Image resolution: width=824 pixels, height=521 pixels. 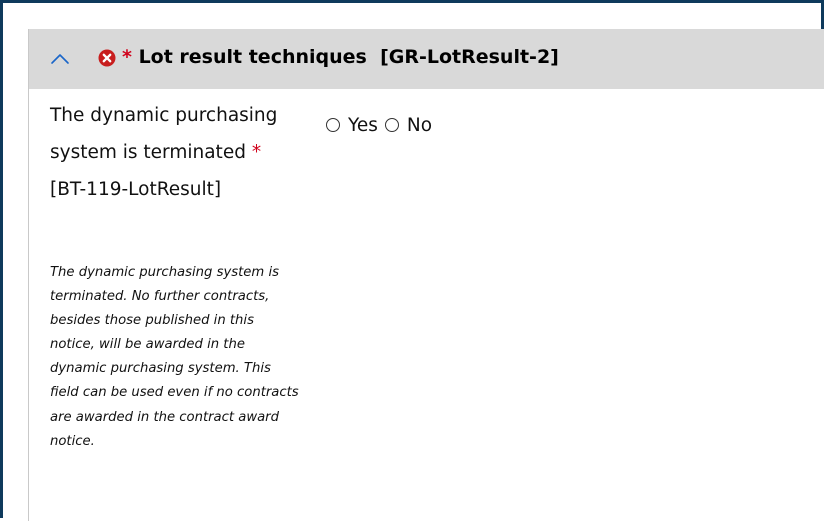 I want to click on radio-option-no: No, so click(x=408, y=125).